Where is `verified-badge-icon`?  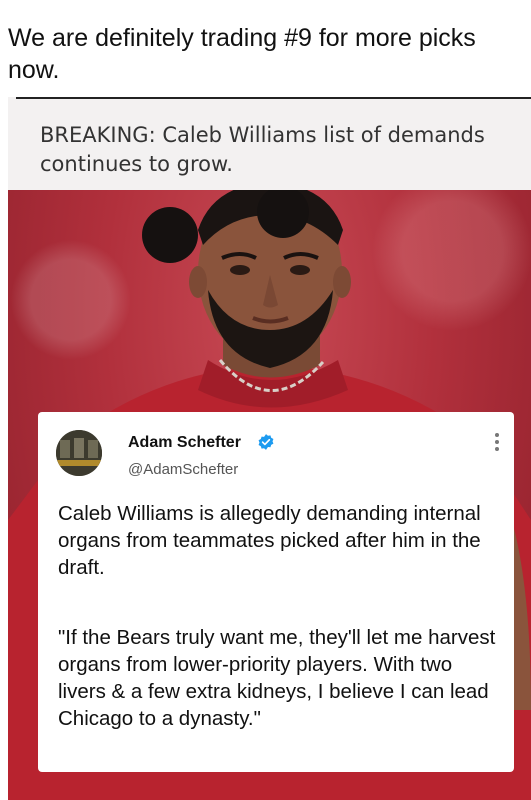
verified-badge-icon is located at coordinates (266, 442).